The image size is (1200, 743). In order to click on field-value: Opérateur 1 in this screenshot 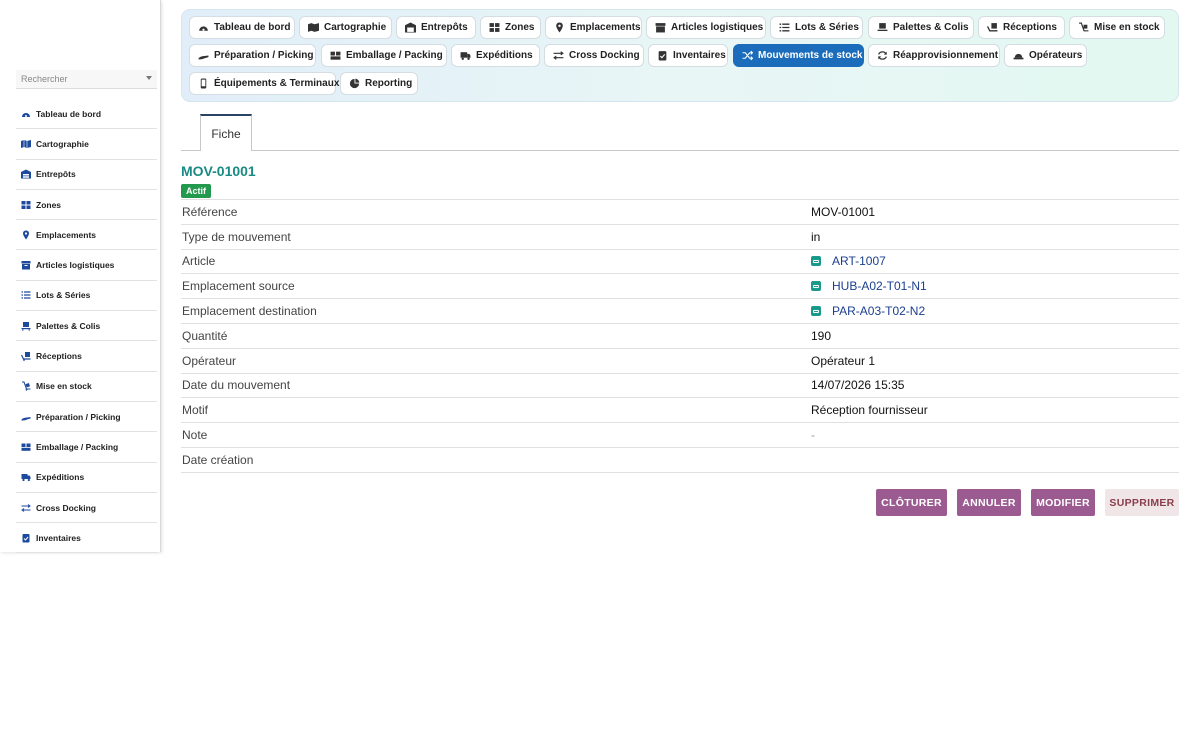, I will do `click(843, 360)`.